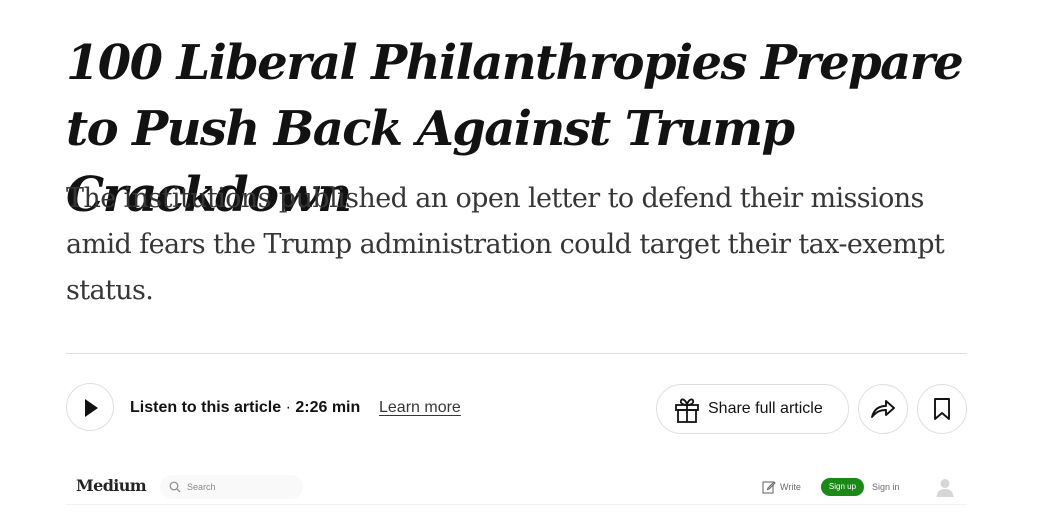 The height and width of the screenshot is (514, 1048). I want to click on play-audio-button, so click(90, 407).